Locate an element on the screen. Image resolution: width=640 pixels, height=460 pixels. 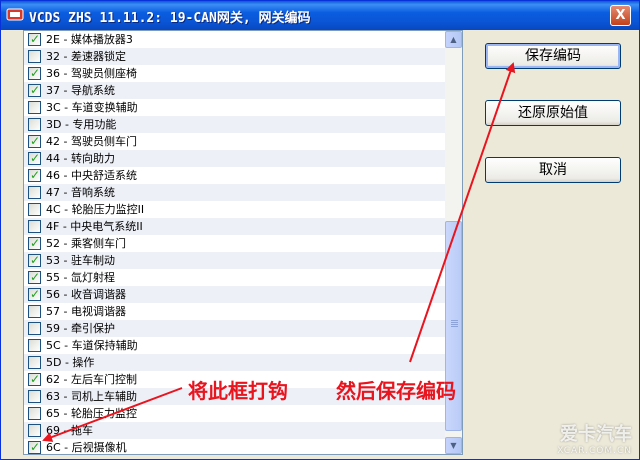
scroll-up-button: ▲ is located at coordinates (453, 39).